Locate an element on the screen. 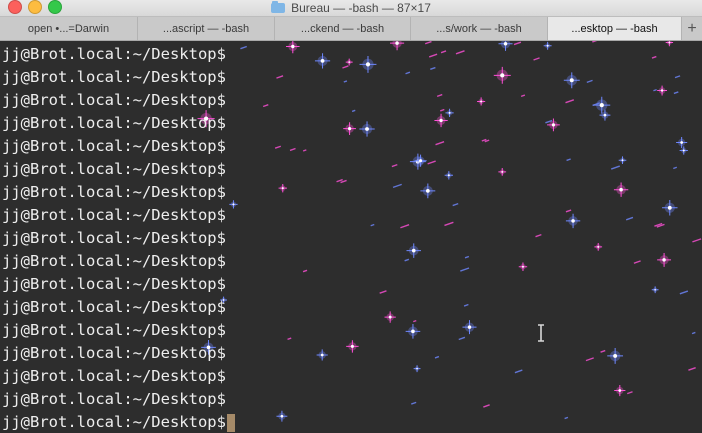 Image resolution: width=702 pixels, height=433 pixels. tab-open-darwin: open •...=Darwin is located at coordinates (69, 28).